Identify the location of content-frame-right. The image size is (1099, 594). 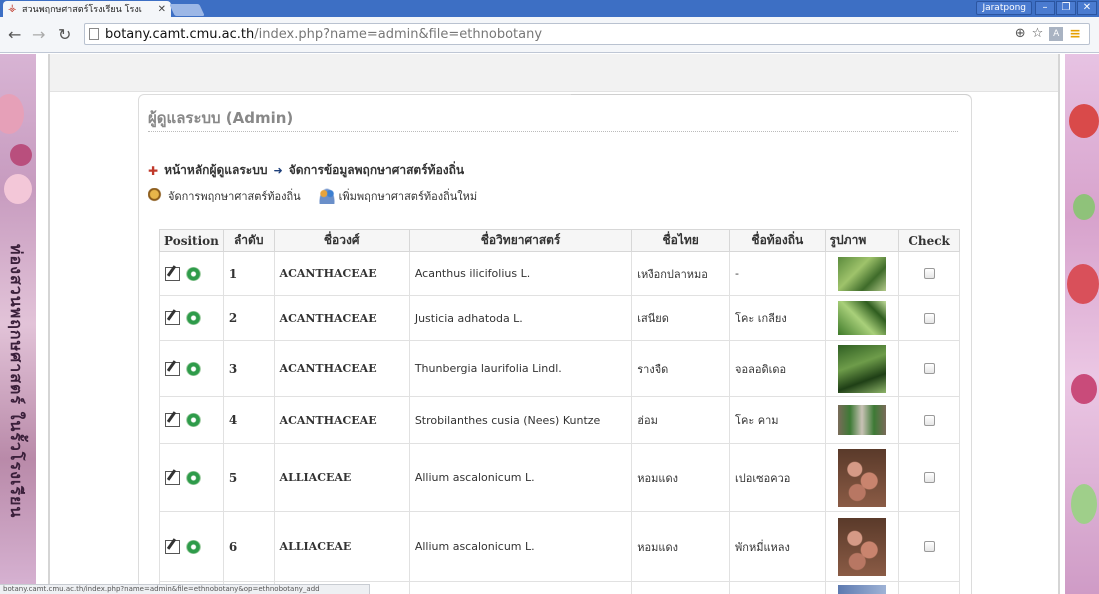
(1059, 324).